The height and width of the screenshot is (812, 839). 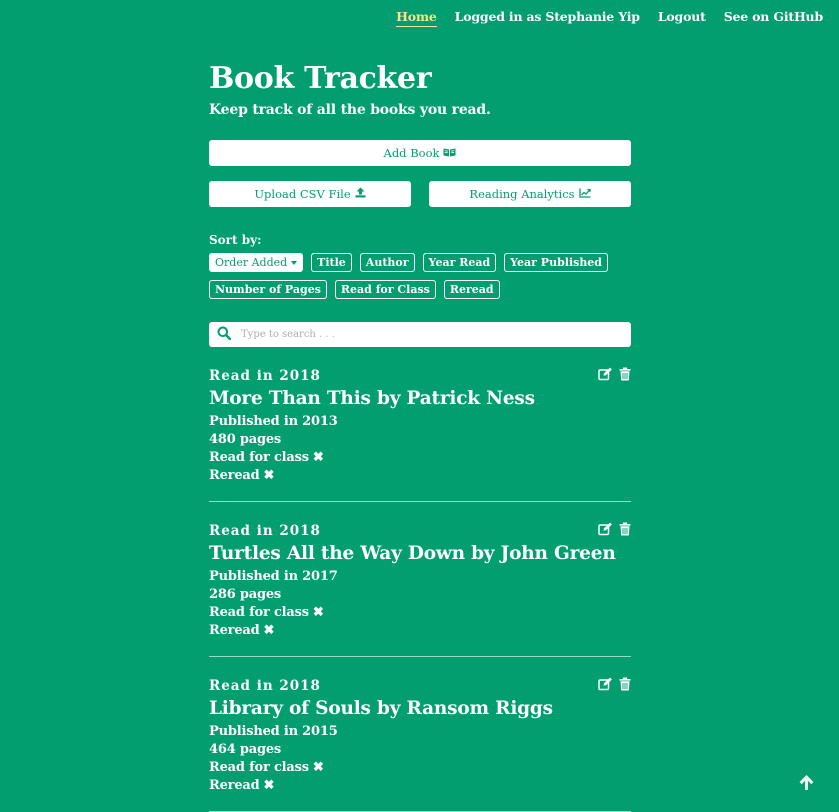 What do you see at coordinates (420, 577) in the screenshot?
I see `book-published: Published in 2017` at bounding box center [420, 577].